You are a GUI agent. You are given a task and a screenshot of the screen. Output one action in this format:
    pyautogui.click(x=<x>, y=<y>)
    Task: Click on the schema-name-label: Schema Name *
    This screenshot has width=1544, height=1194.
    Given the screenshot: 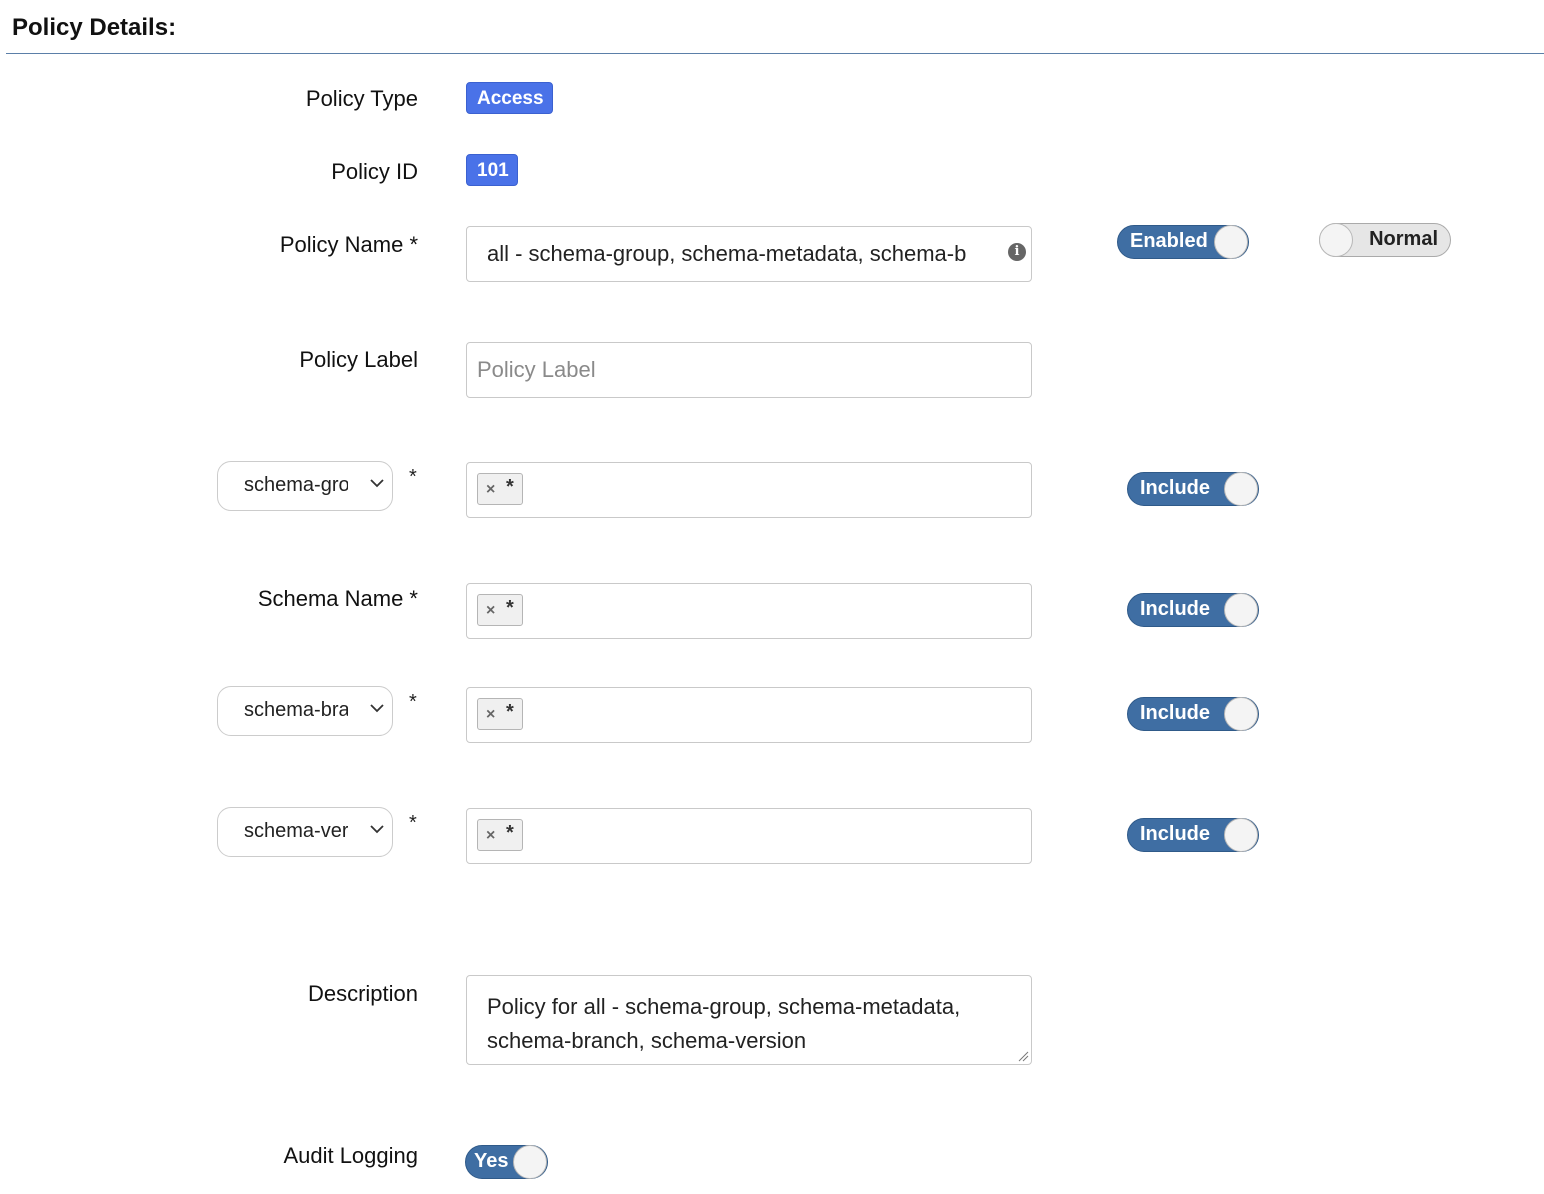 What is the action you would take?
    pyautogui.click(x=337, y=598)
    